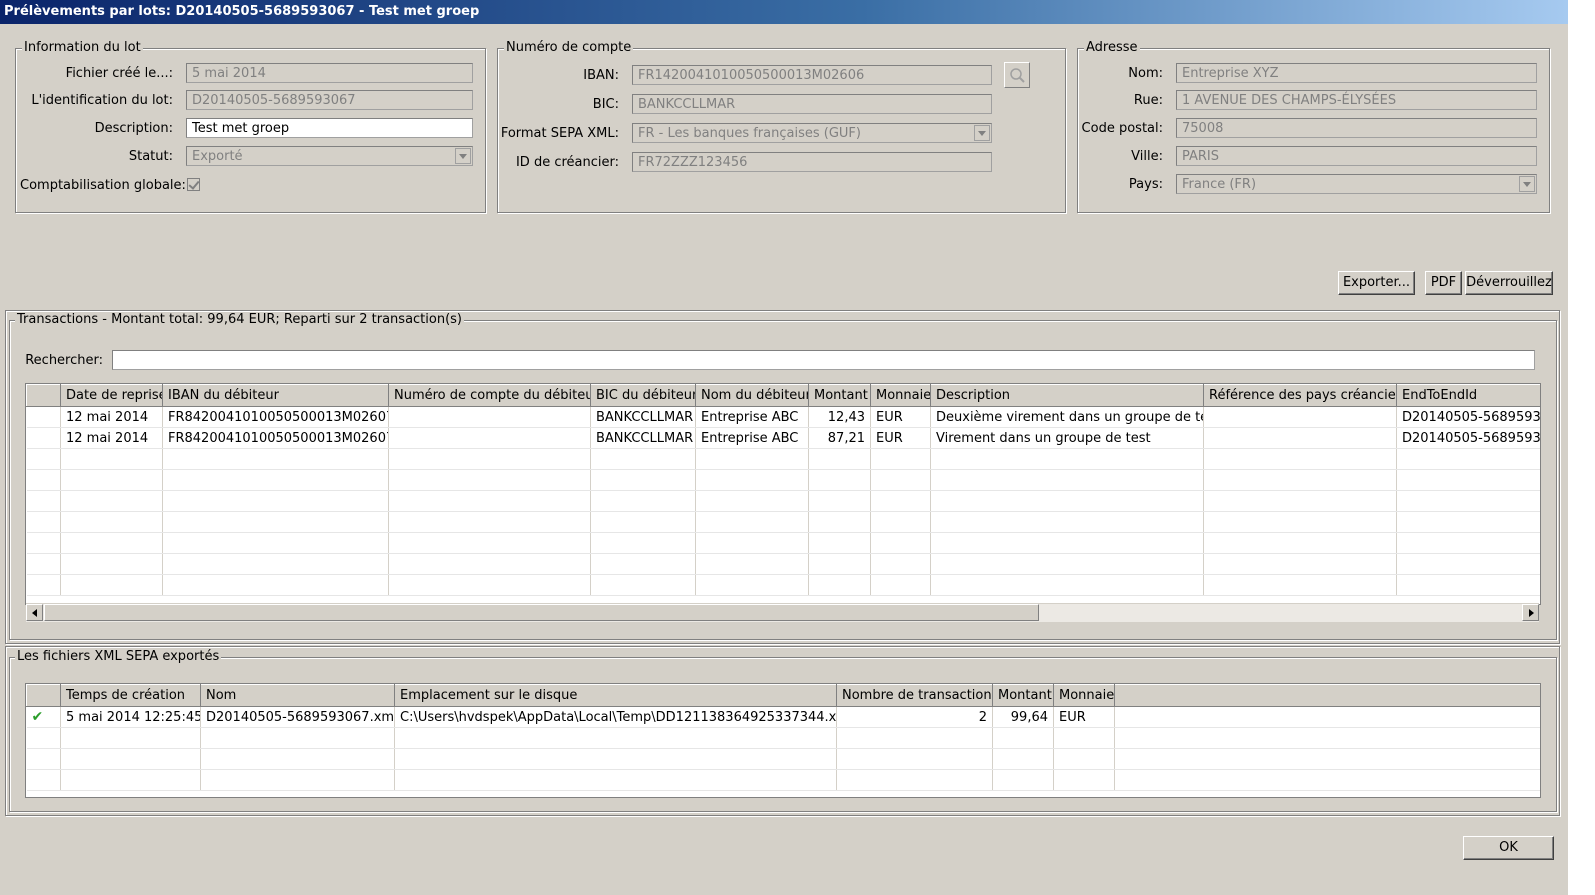 The image size is (1595, 895). I want to click on created-field: 5 mai 2014, so click(329, 73).